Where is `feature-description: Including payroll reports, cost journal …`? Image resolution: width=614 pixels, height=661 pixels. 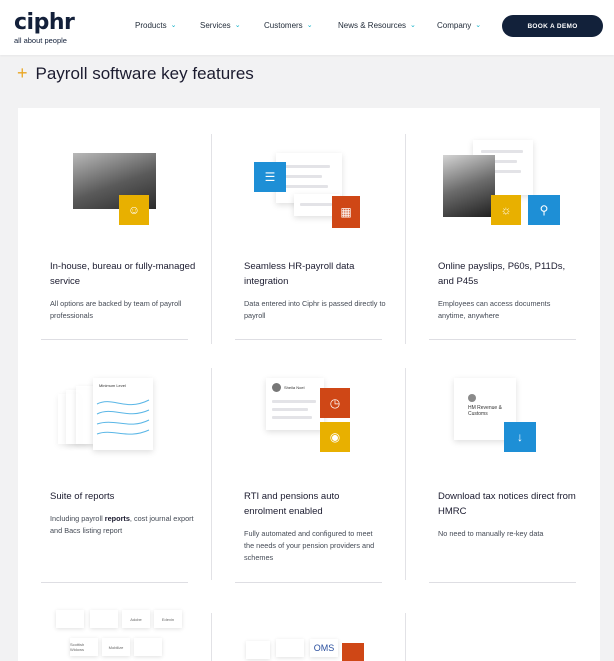
feature-description: Including payroll reports, cost journal … is located at coordinates (122, 524).